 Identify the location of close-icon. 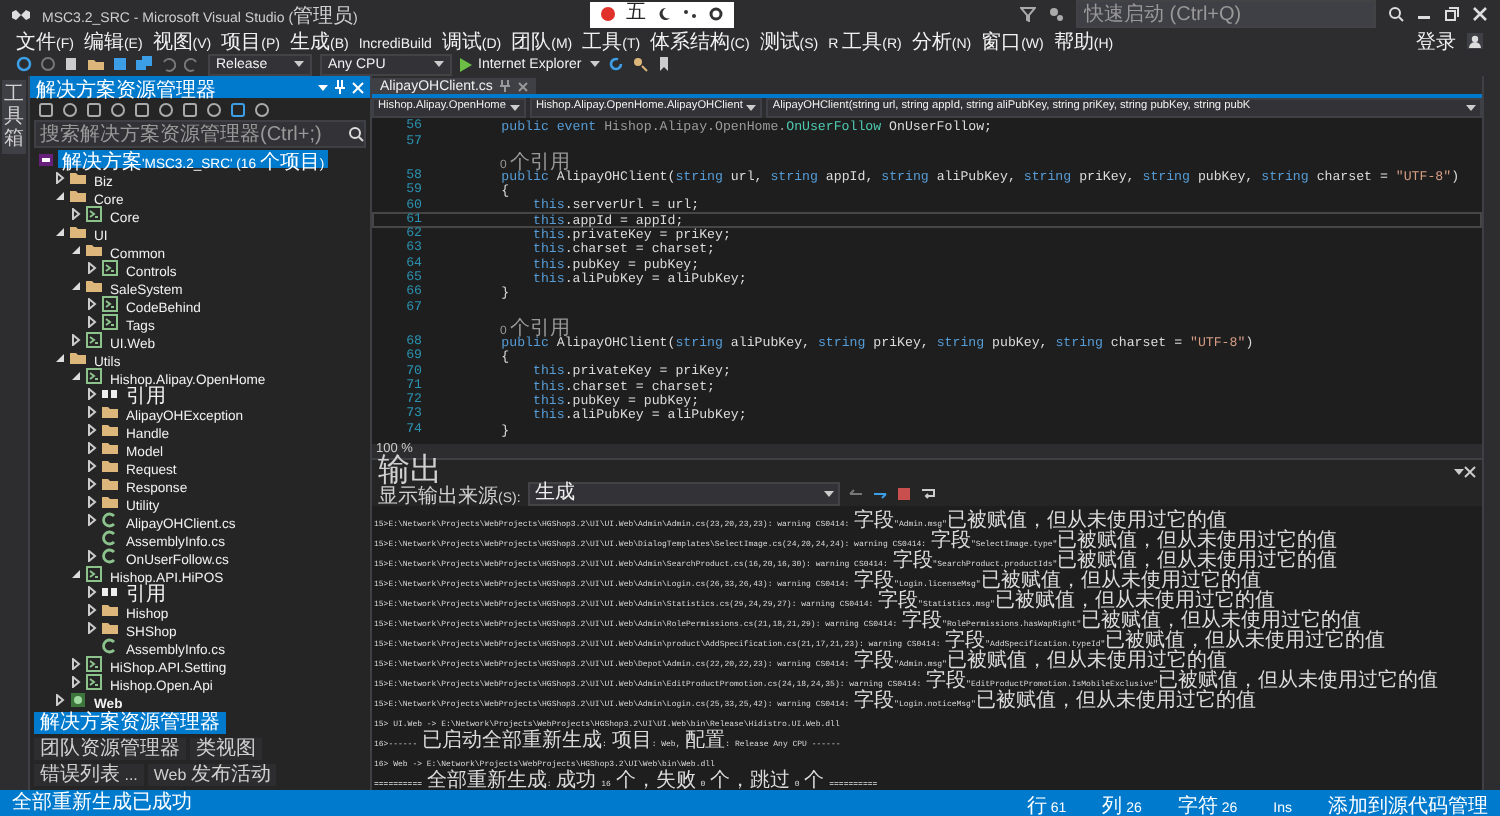
(1470, 471).